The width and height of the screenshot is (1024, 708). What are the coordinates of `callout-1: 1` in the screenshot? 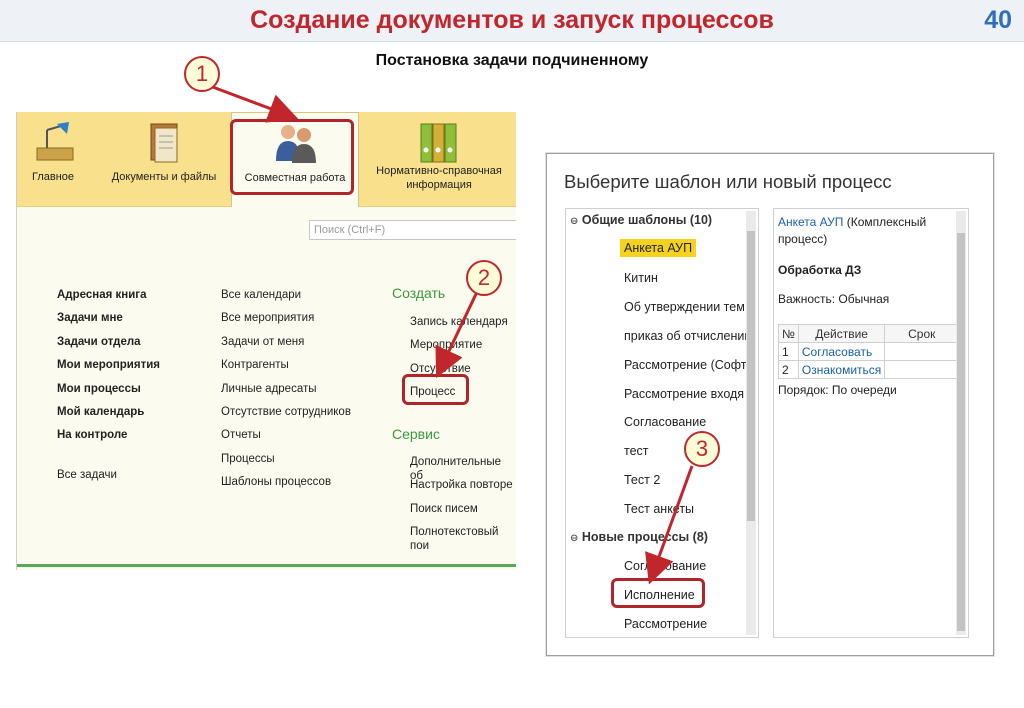 It's located at (202, 74).